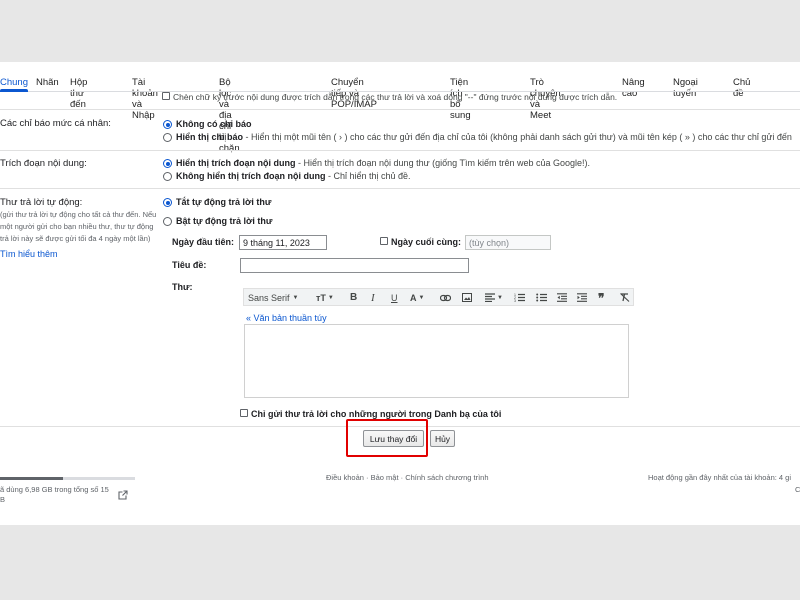 The image size is (800, 600). I want to click on font-size-icon: тT ▼, so click(325, 297).